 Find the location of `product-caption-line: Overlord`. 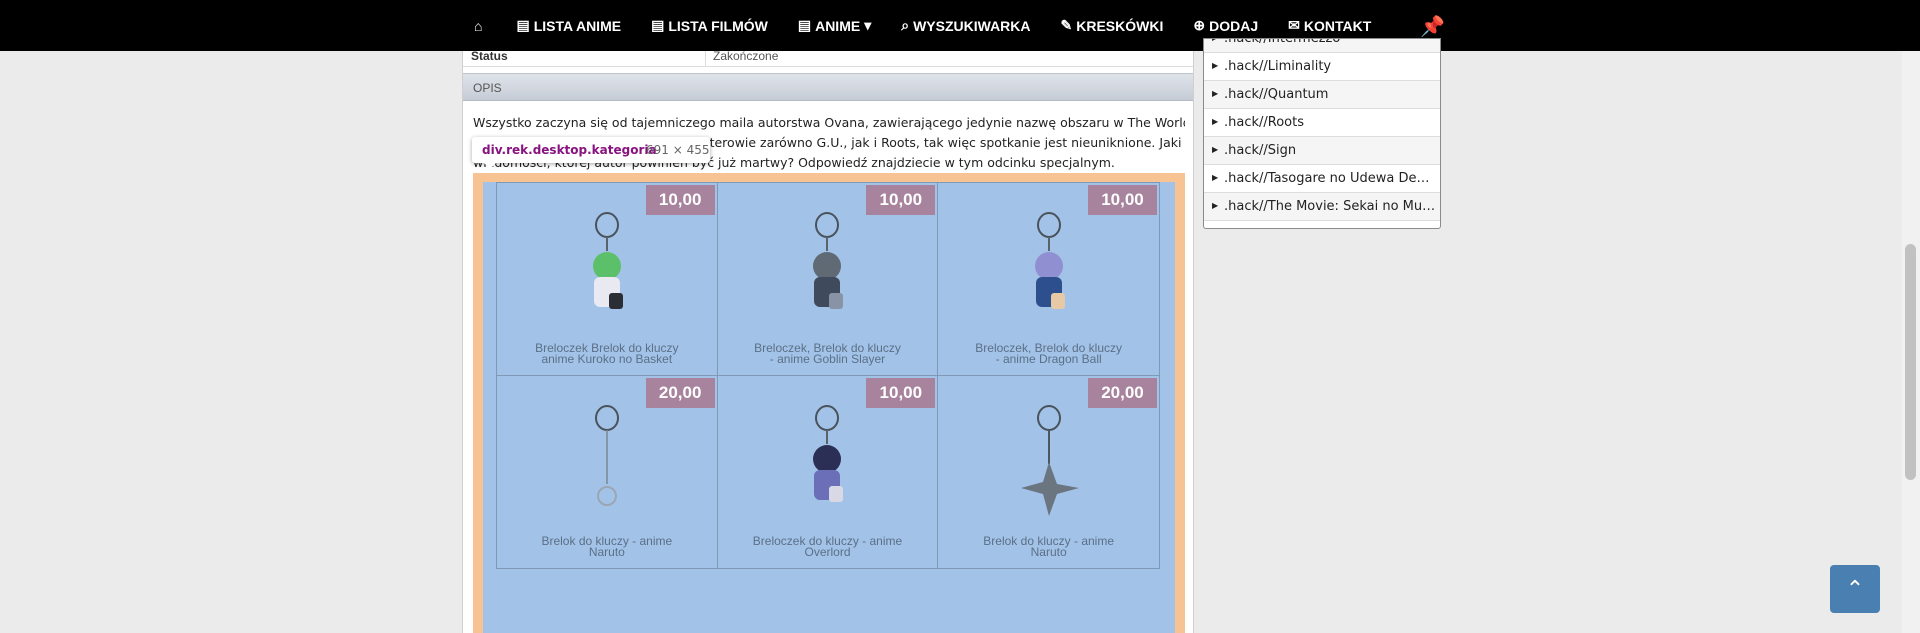

product-caption-line: Overlord is located at coordinates (827, 551).